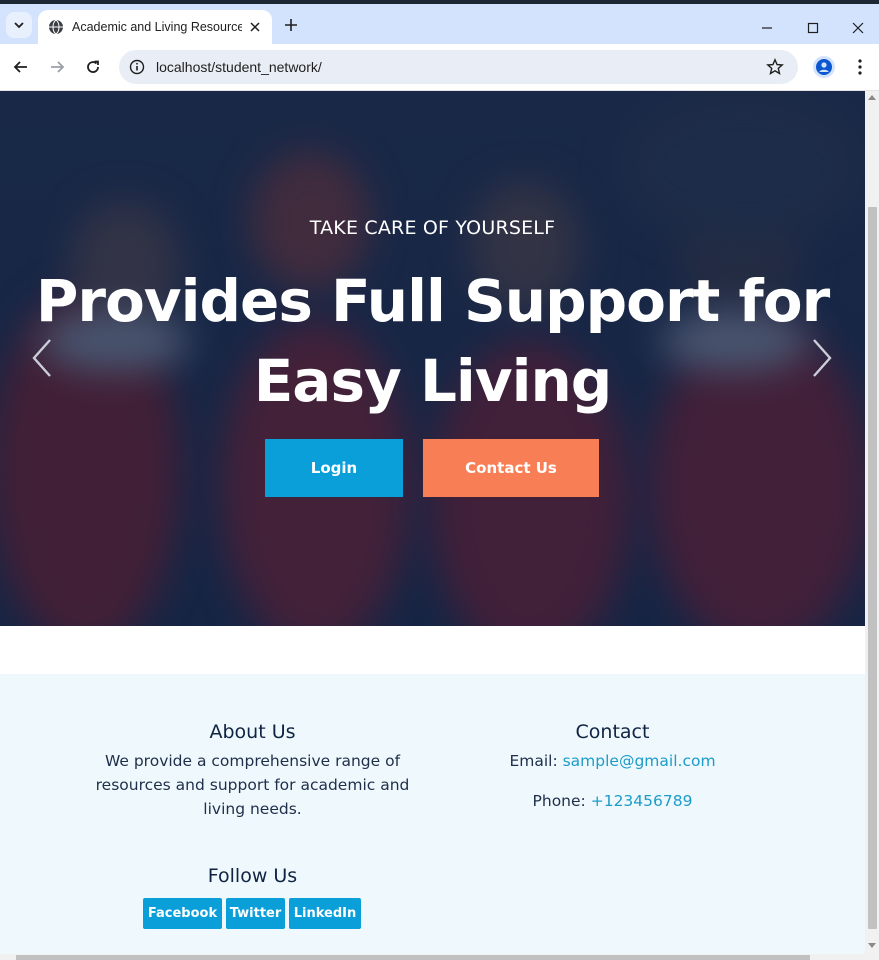  I want to click on hero-title: Provides Full Support for Easy Living, so click(432, 341).